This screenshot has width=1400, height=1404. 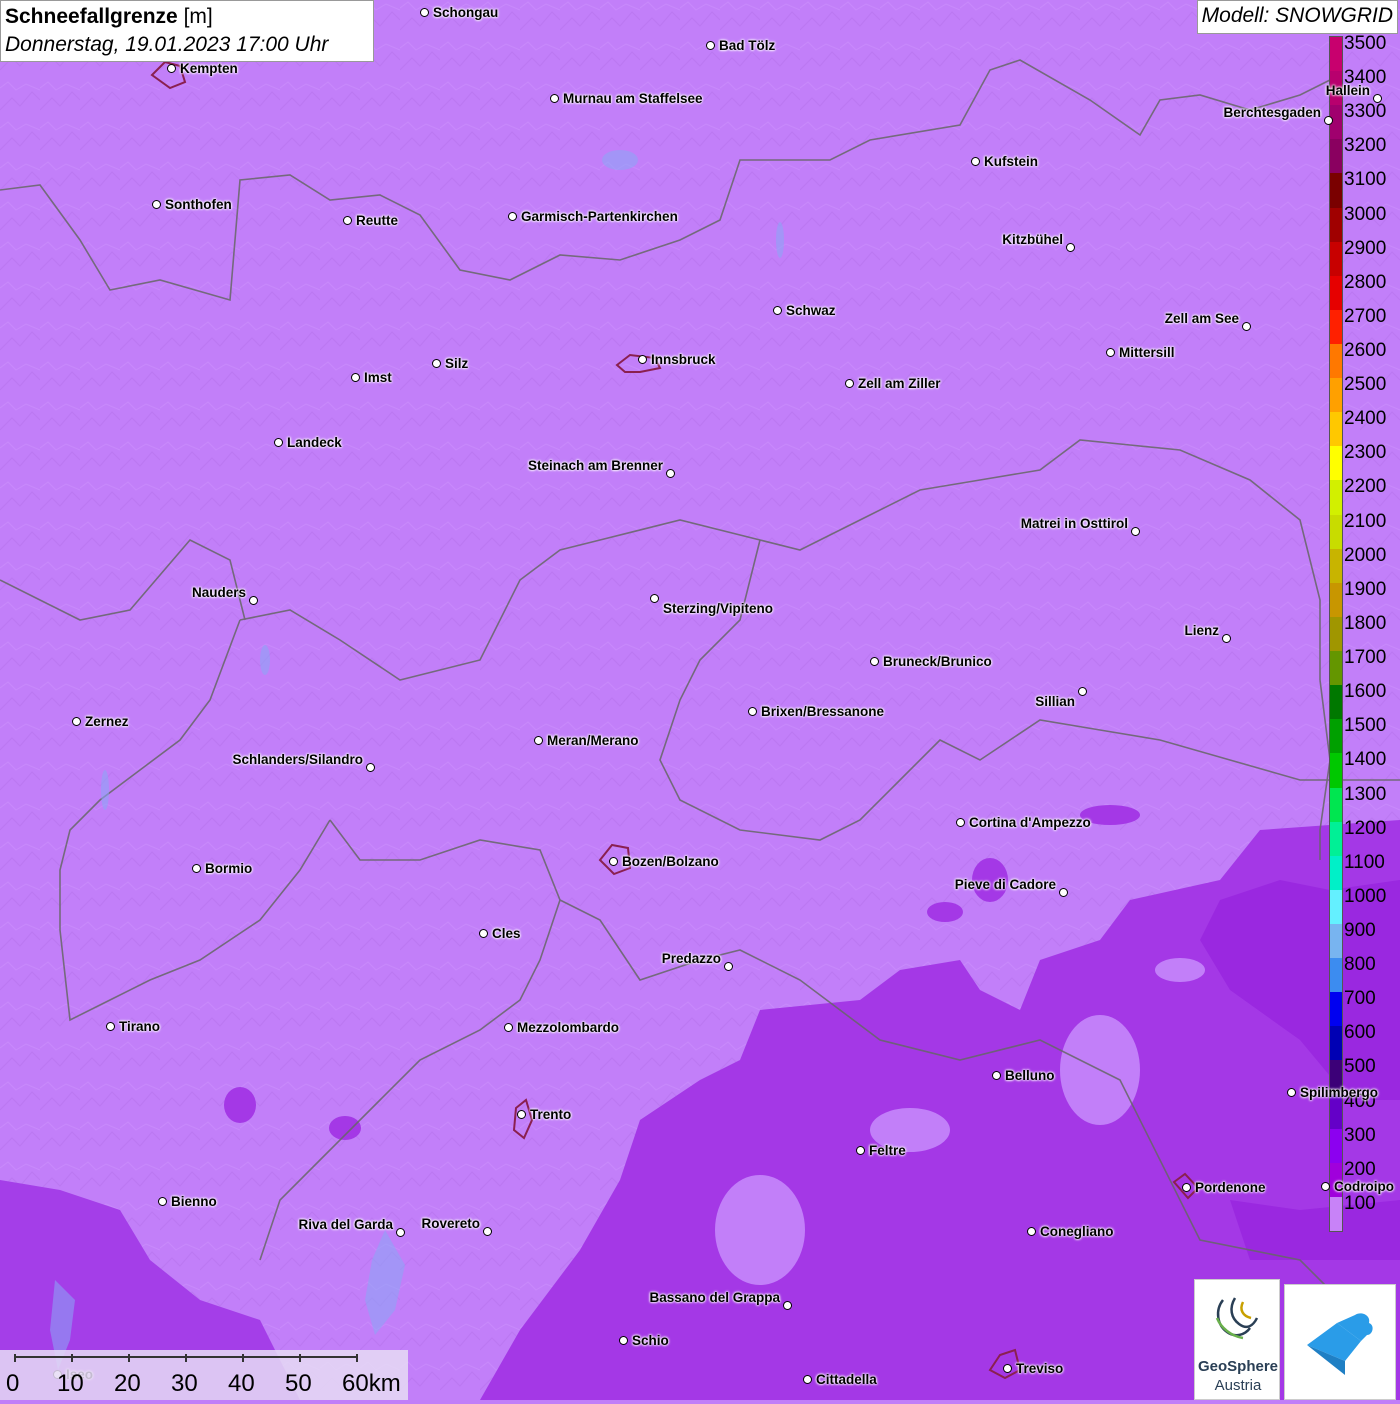 I want to click on city-label: Kitzbühel, so click(x=1032, y=240).